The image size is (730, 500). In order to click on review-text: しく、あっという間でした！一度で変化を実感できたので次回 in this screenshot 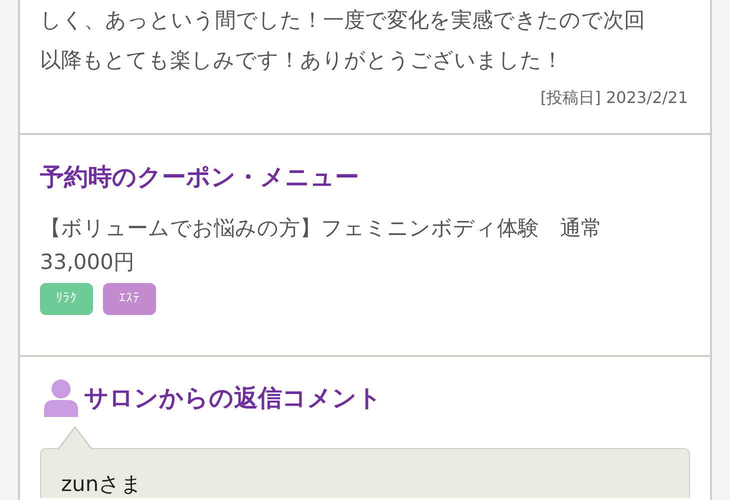, I will do `click(343, 20)`.